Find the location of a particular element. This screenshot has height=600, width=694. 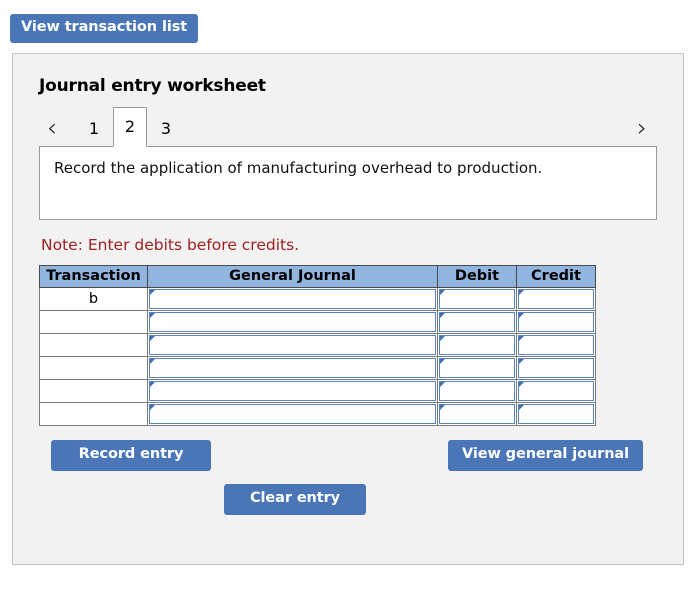

column-header-transaction: Transaction is located at coordinates (93, 276).